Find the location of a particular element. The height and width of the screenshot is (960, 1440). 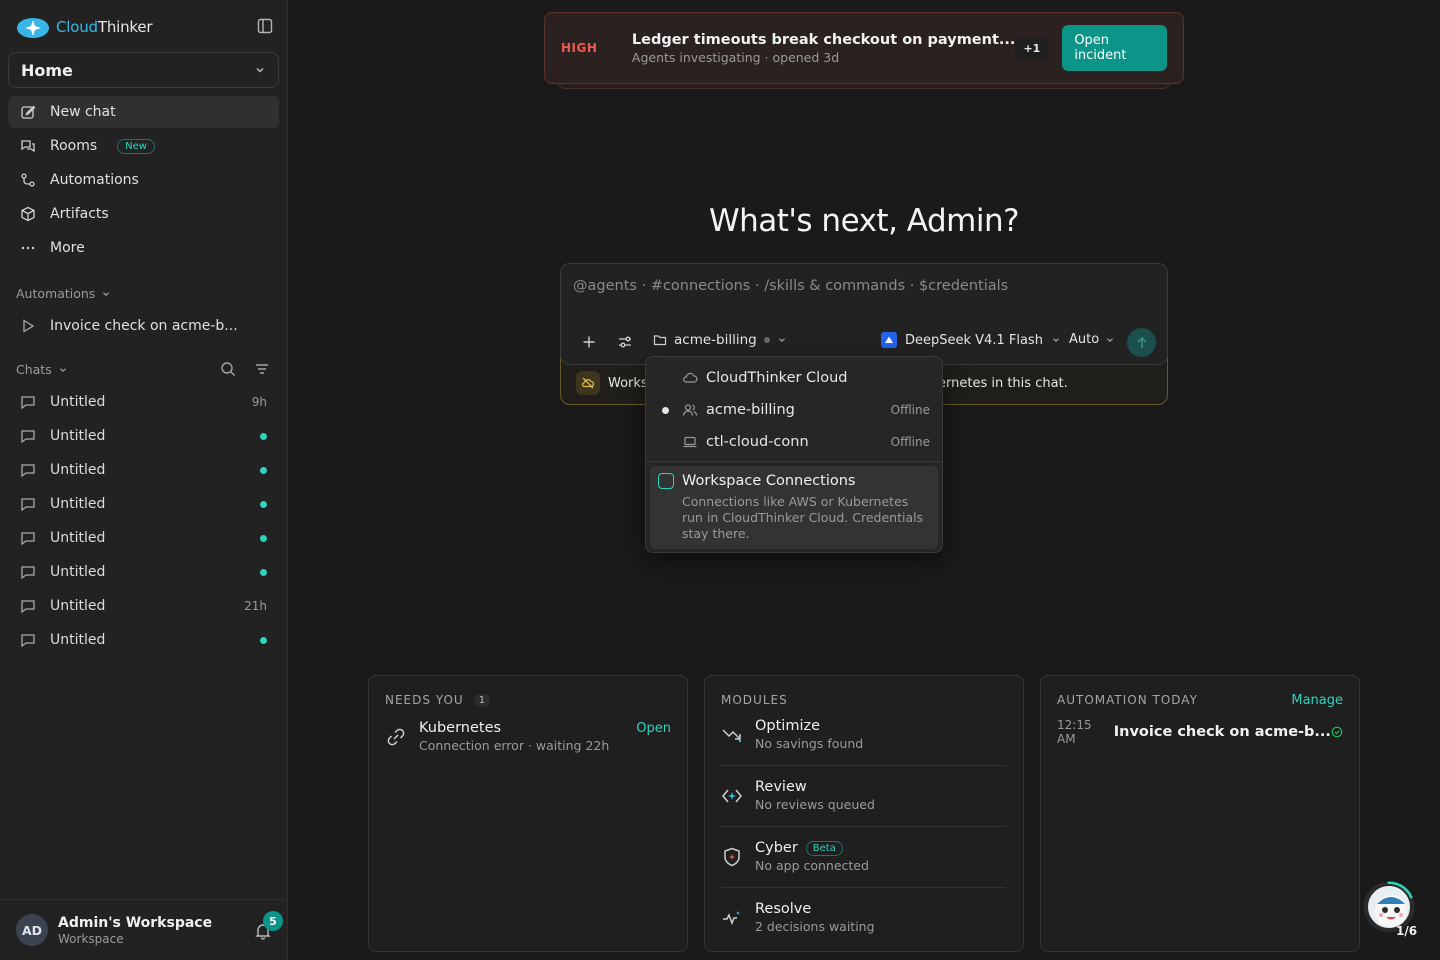

chat-list-item: Untitled 9h is located at coordinates (143, 402).